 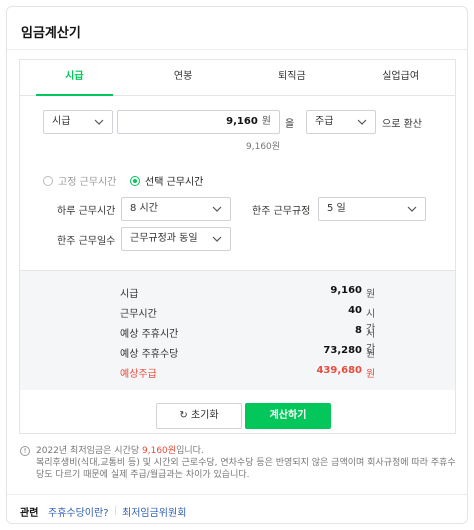 I want to click on info-icon: !, so click(x=25, y=451).